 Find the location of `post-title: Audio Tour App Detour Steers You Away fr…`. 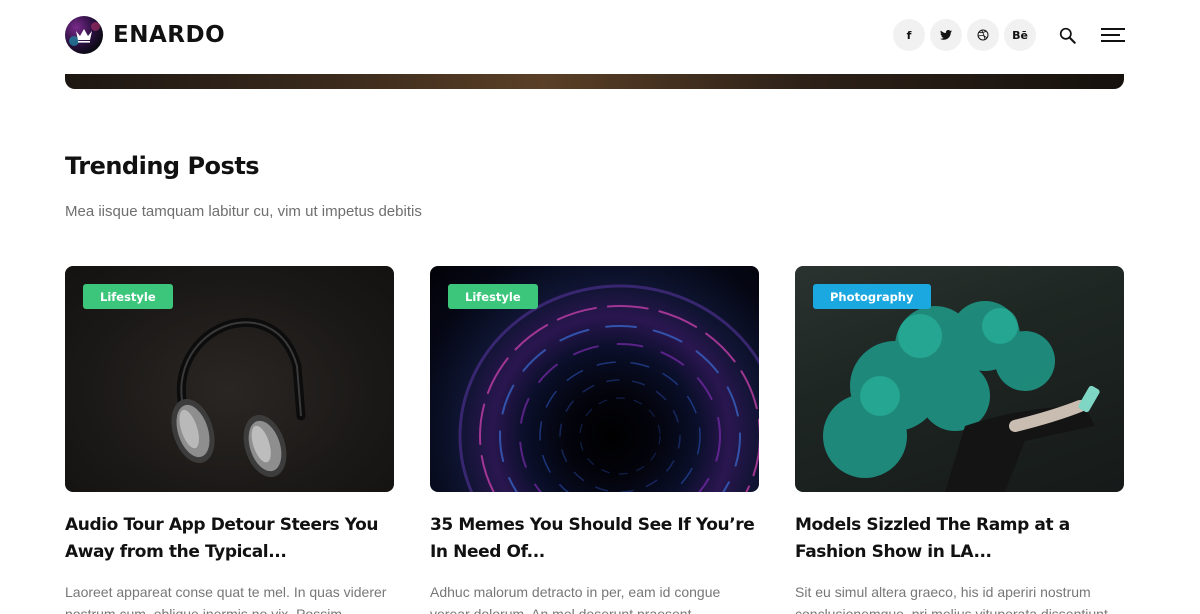

post-title: Audio Tour App Detour Steers You Away fr… is located at coordinates (229, 539).